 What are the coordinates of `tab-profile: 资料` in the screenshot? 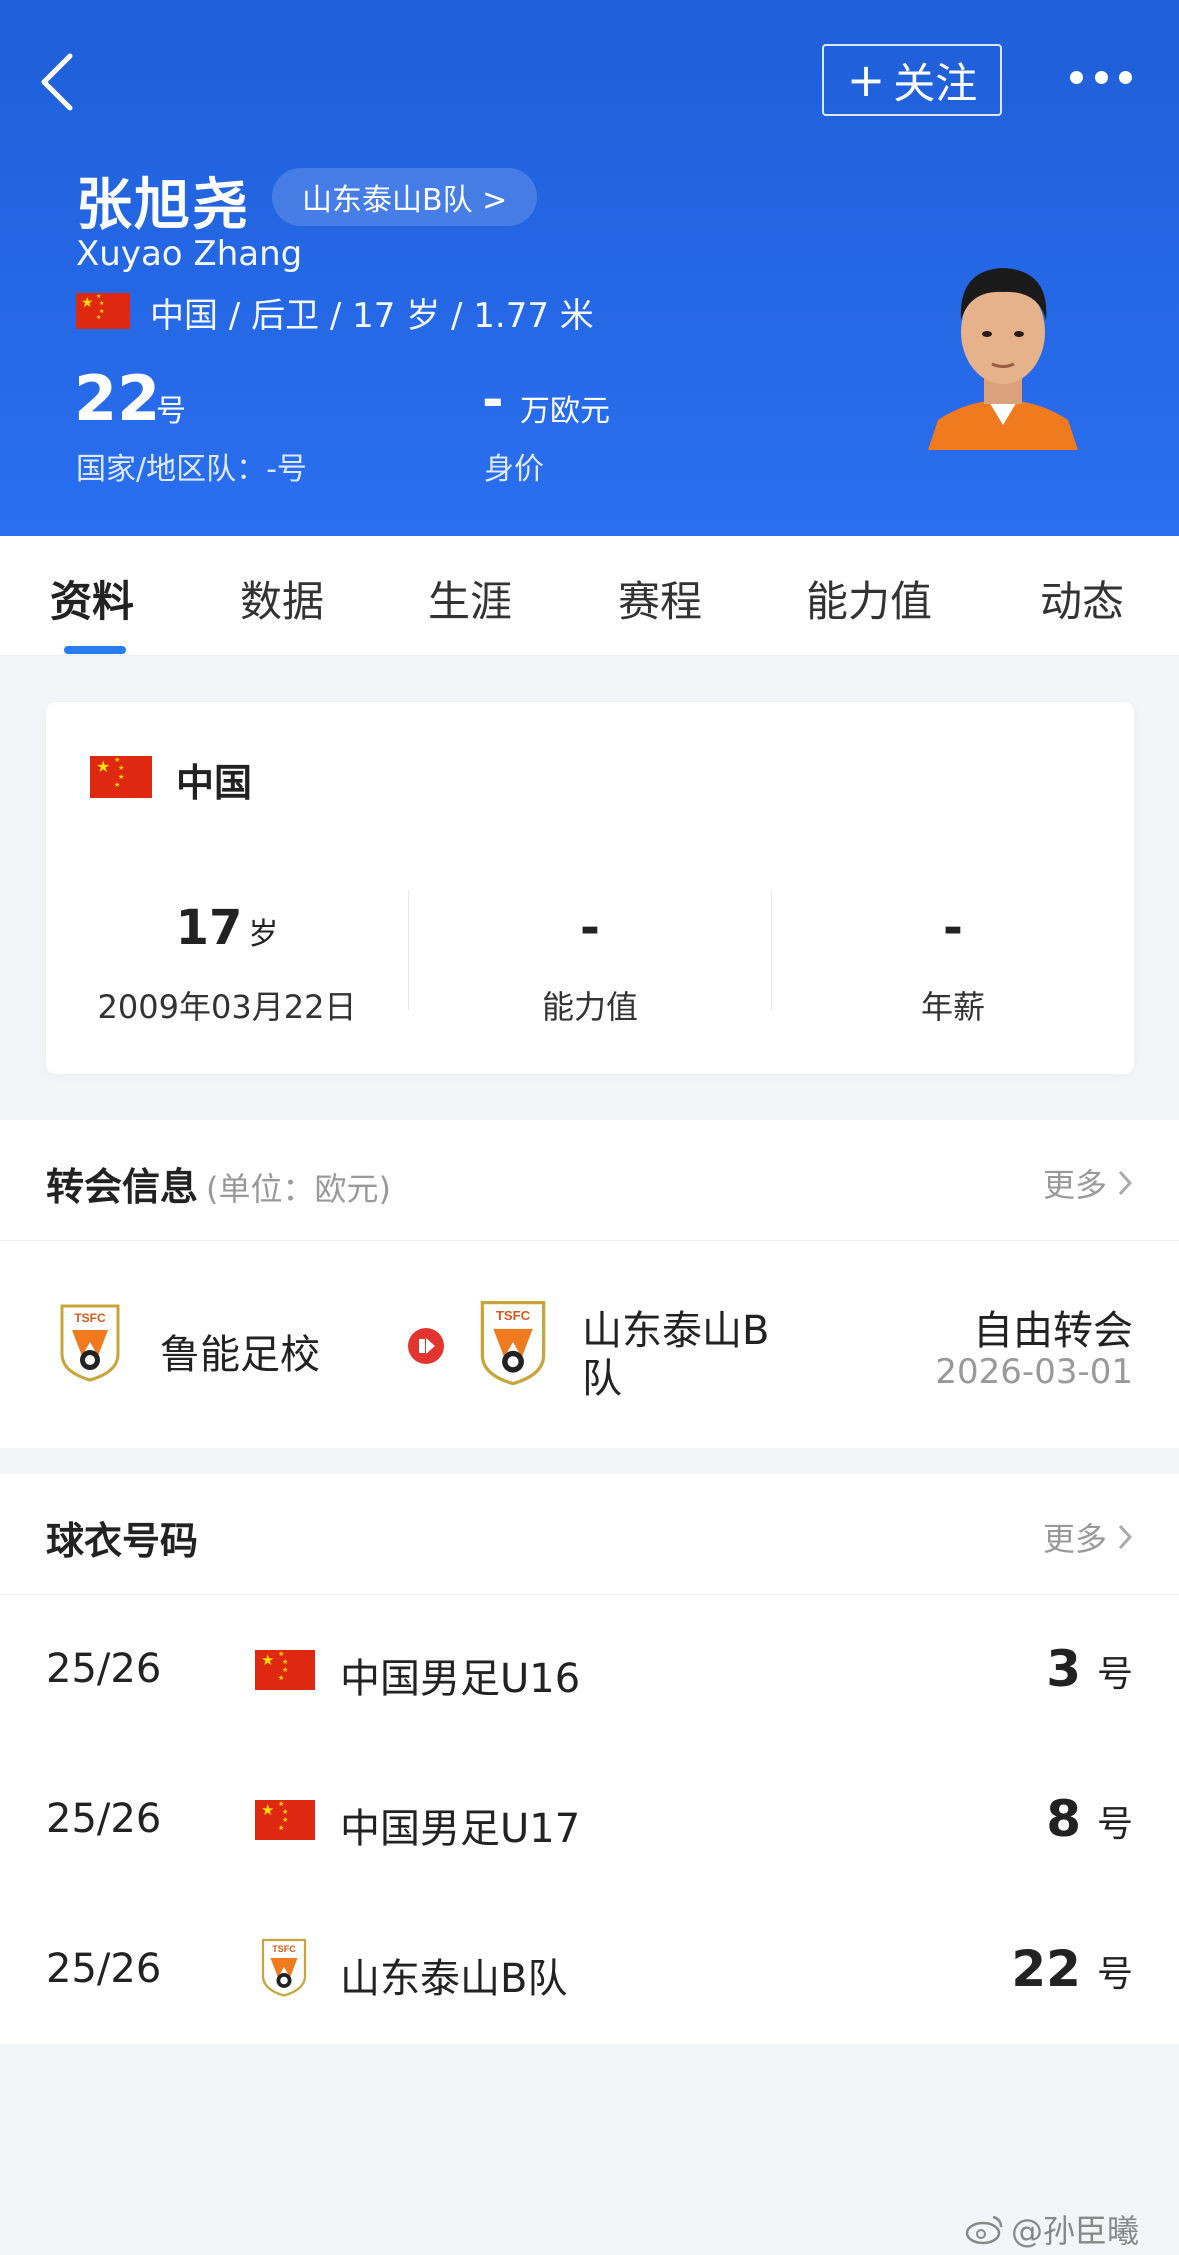 It's located at (92, 598).